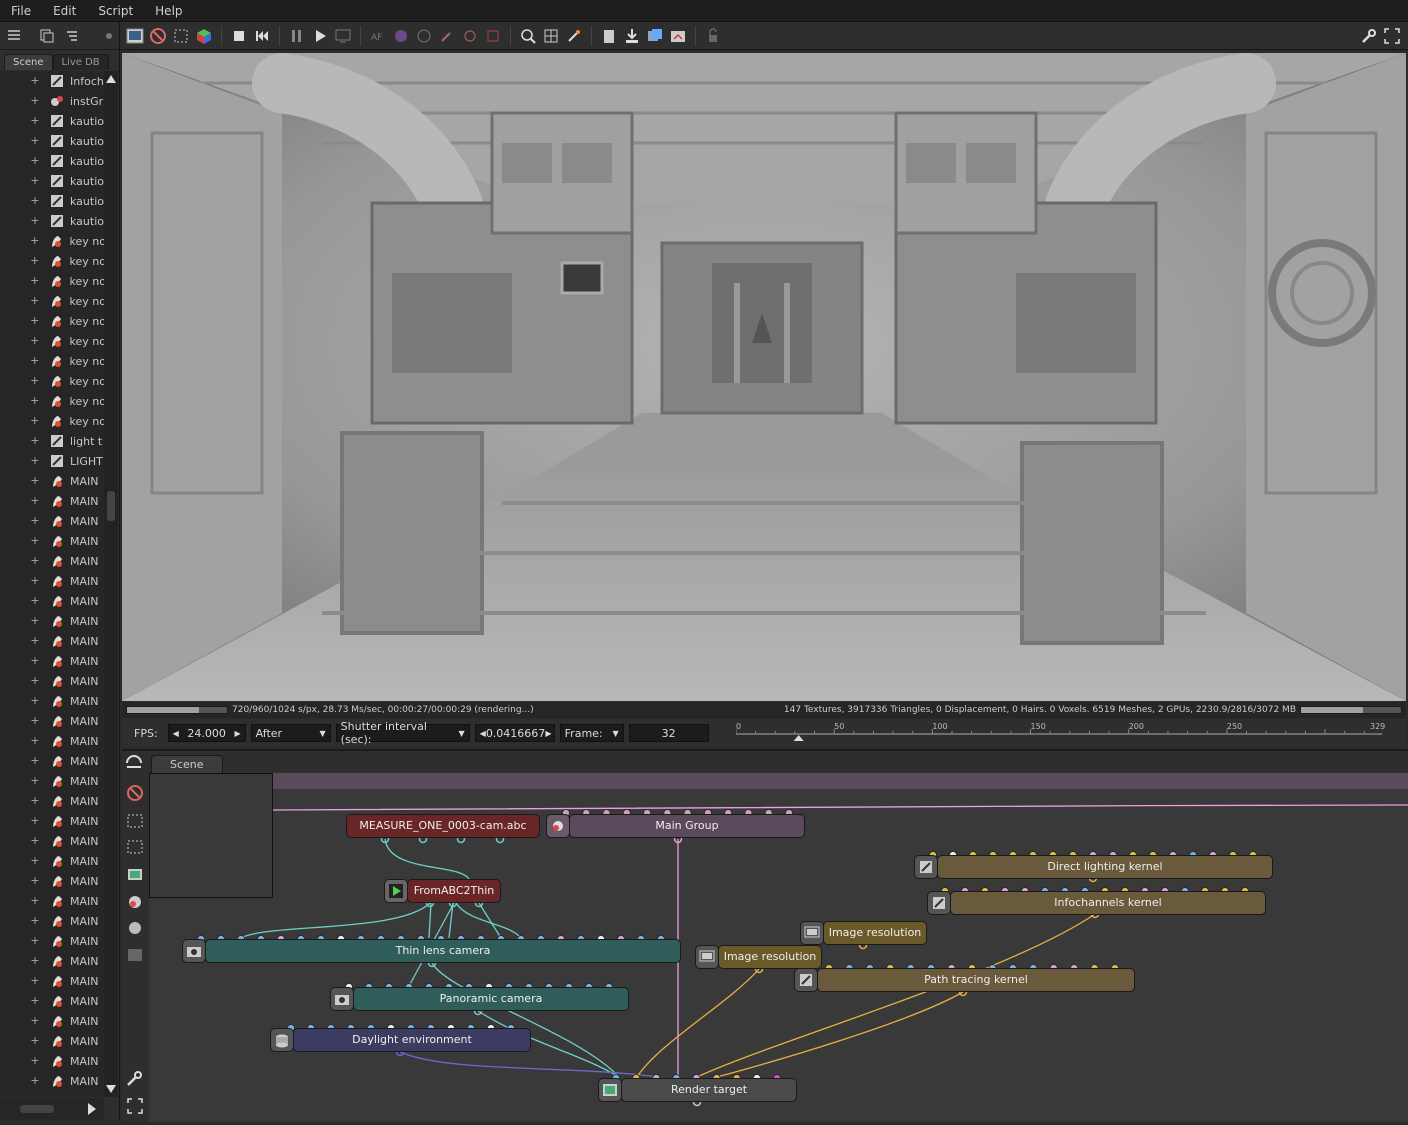 This screenshot has height=1125, width=1408. I want to click on script-play-icon, so click(396, 891).